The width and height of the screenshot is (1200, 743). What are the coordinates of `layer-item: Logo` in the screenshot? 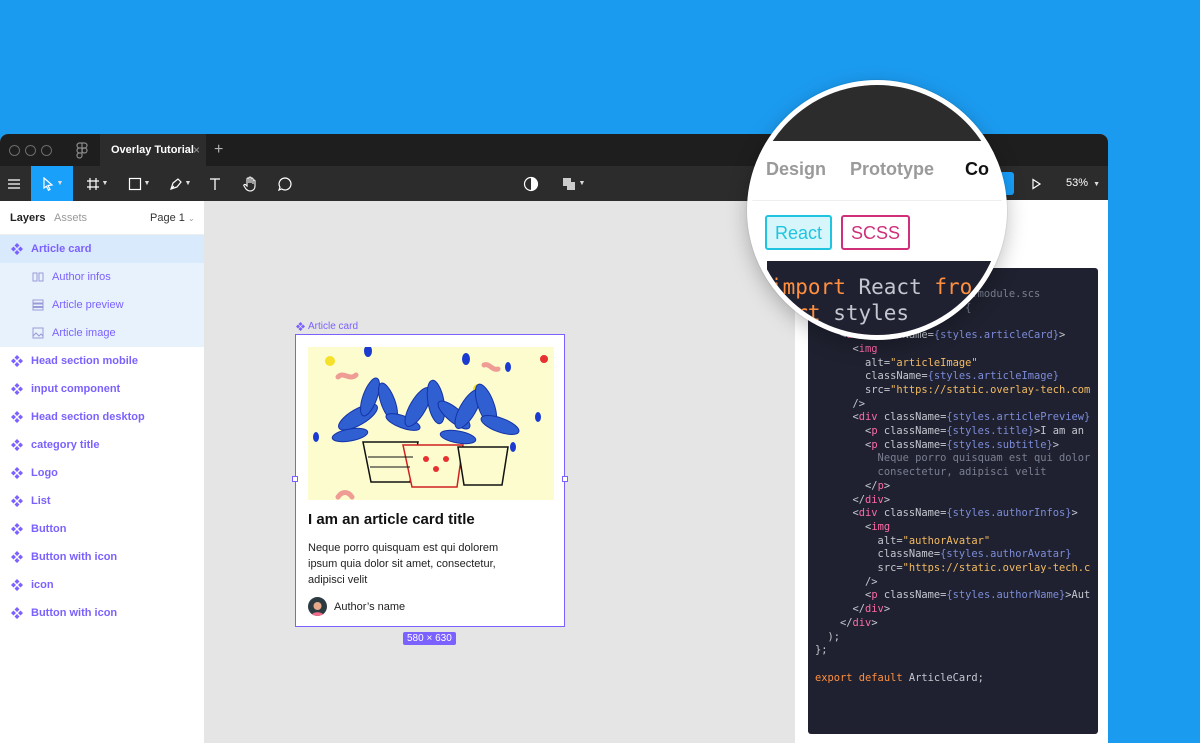 It's located at (102, 473).